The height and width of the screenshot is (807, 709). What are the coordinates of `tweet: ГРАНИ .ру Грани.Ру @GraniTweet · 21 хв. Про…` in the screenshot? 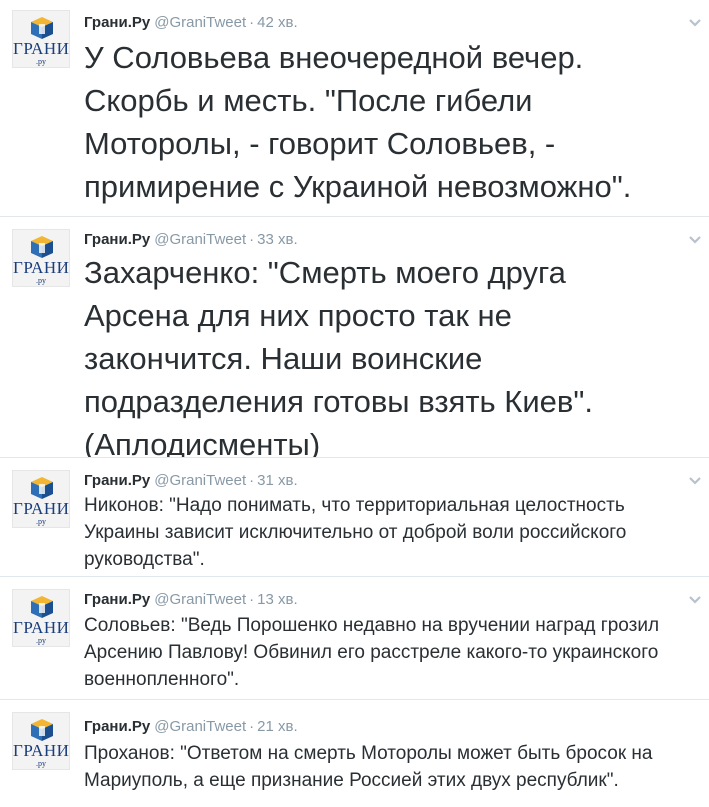 It's located at (354, 753).